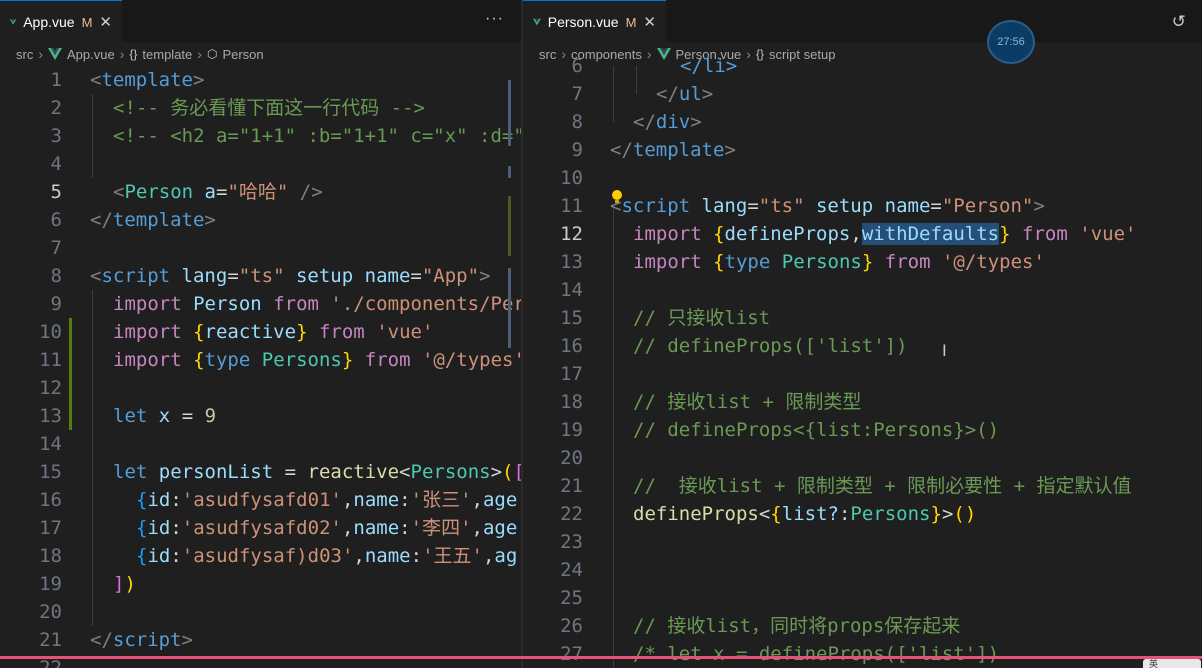 Image resolution: width=1202 pixels, height=668 pixels. I want to click on code-line: 16 {id:'asudfysafd01',name:'张三',age, so click(261, 500).